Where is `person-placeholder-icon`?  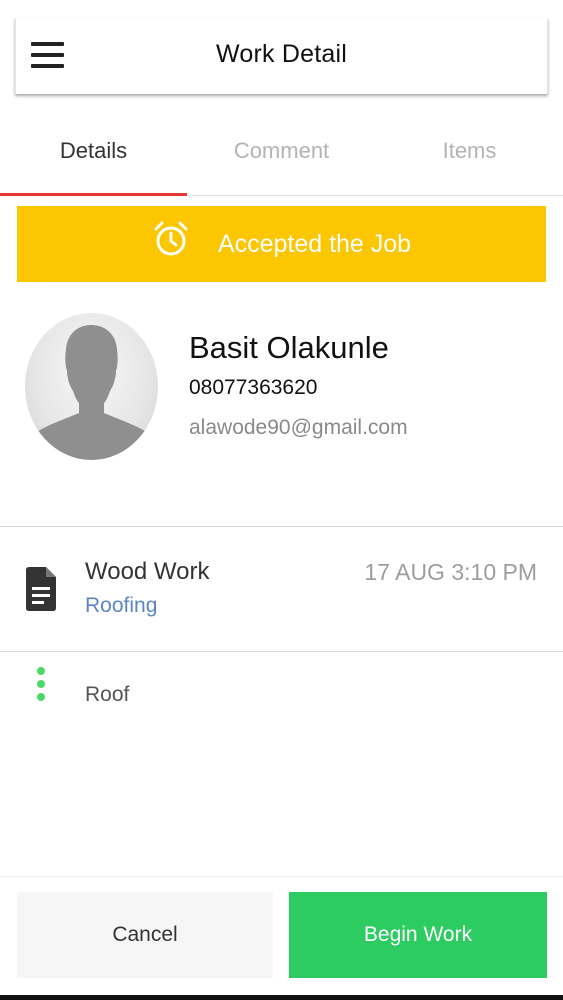 person-placeholder-icon is located at coordinates (91, 392).